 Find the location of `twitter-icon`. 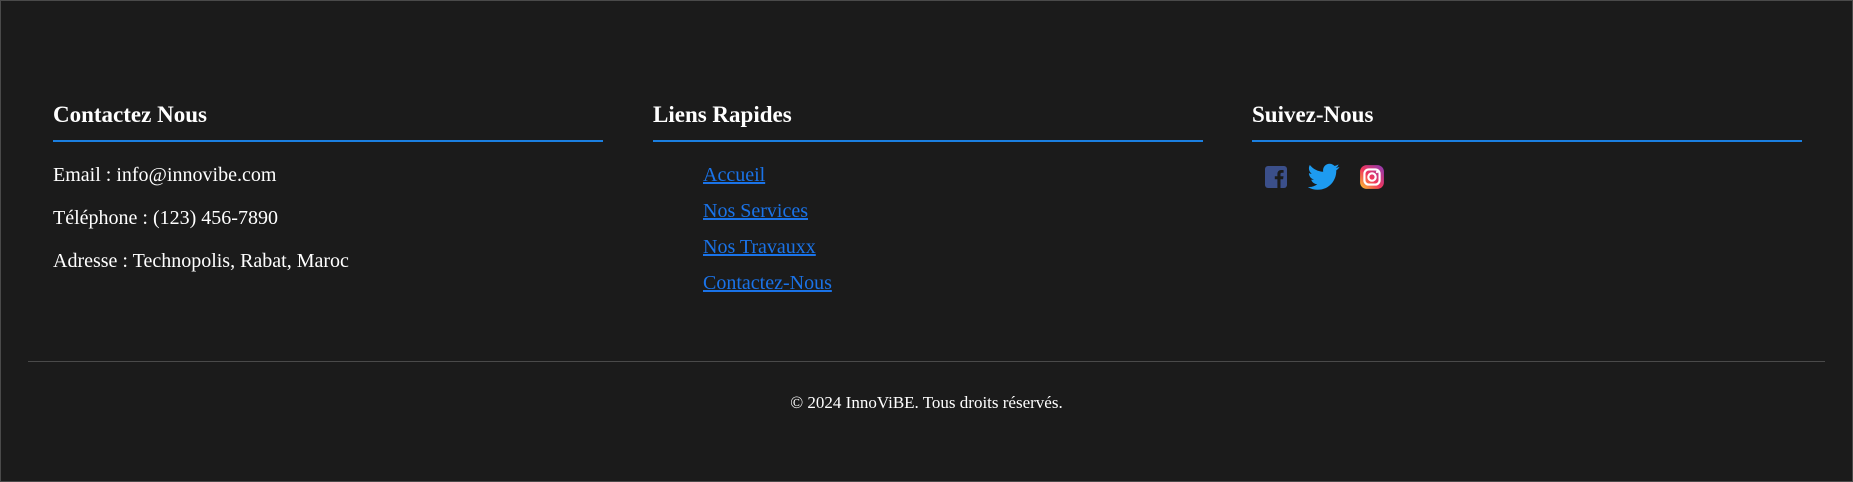

twitter-icon is located at coordinates (1324, 177).